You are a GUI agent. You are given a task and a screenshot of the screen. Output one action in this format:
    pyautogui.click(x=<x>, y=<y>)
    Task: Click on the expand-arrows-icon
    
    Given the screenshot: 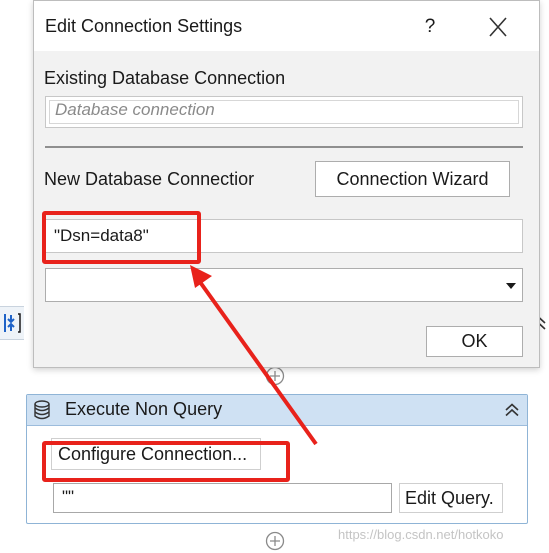 What is the action you would take?
    pyautogui.click(x=12, y=323)
    